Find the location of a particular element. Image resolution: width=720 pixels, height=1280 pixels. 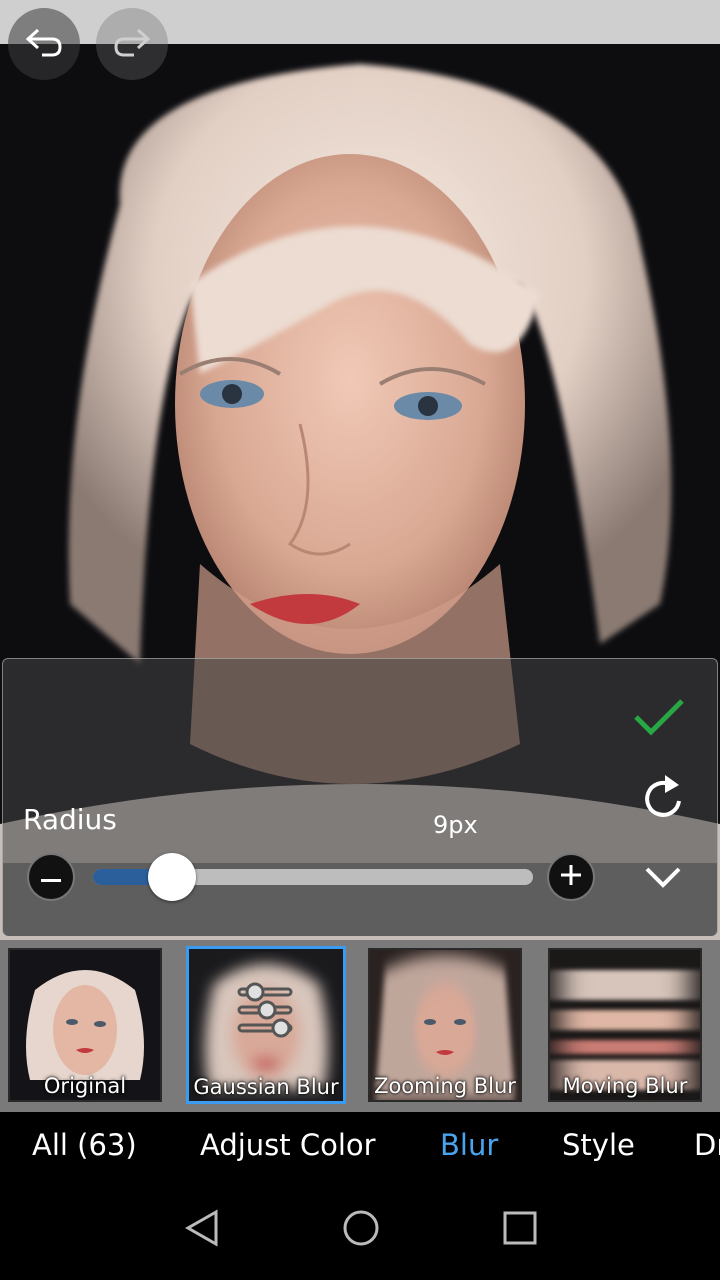

effect-gaussian-blur: Gaussian Blur is located at coordinates (266, 1025).